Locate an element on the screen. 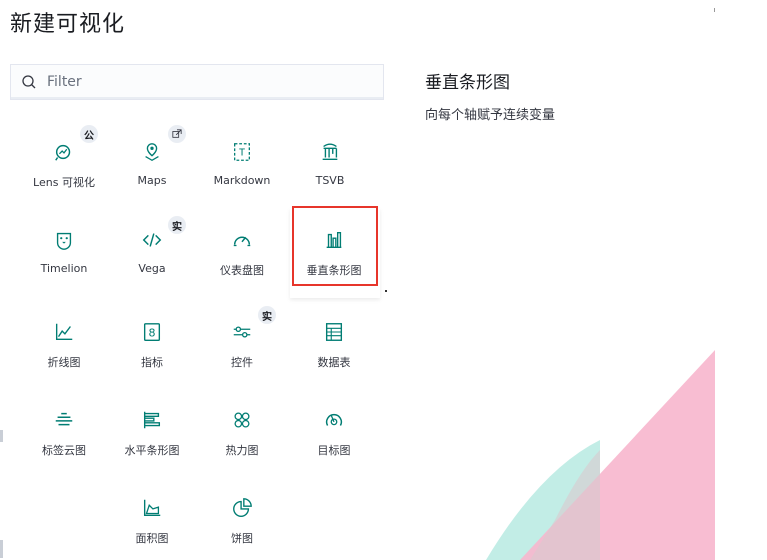 Image resolution: width=767 pixels, height=560 pixels. tile-label: Timelion is located at coordinates (64, 268).